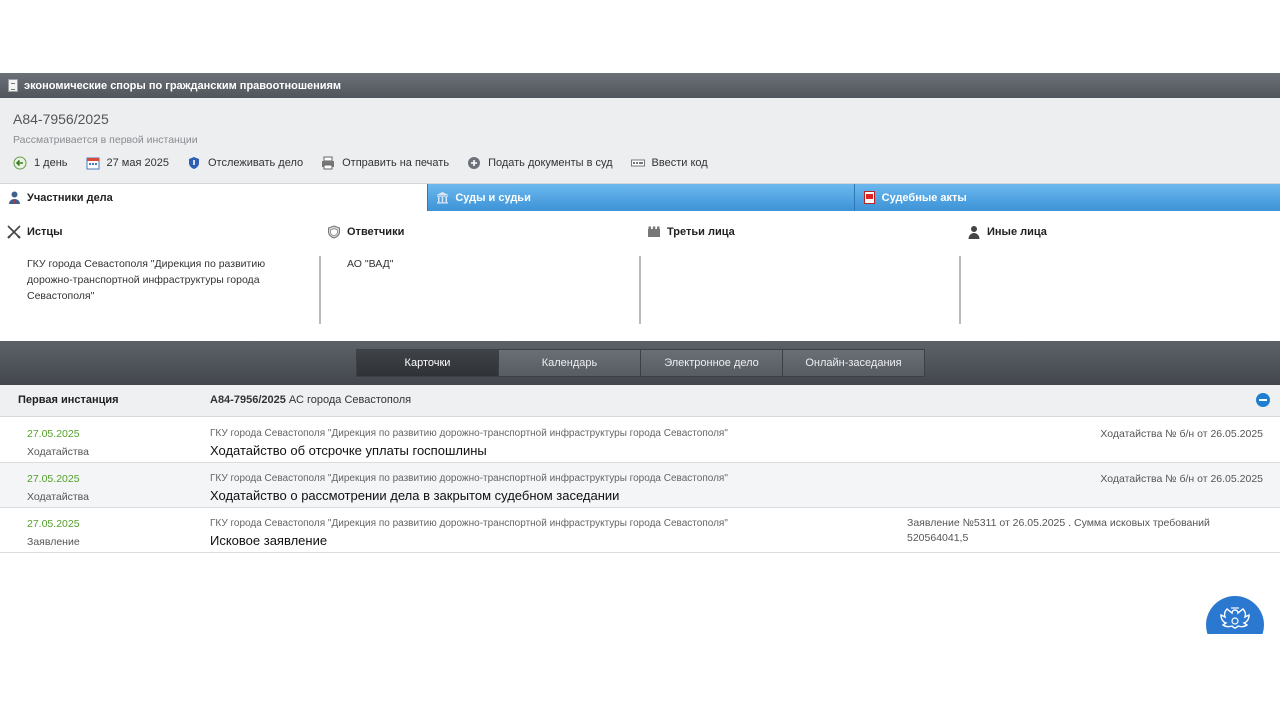 The height and width of the screenshot is (720, 1280). I want to click on third-parties-value, so click(802, 290).